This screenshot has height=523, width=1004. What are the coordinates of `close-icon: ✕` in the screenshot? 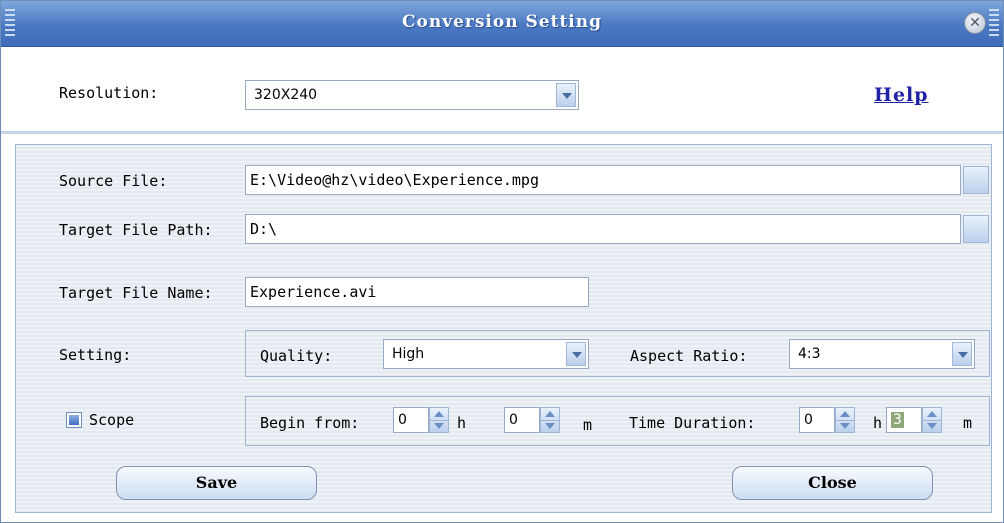 It's located at (975, 23).